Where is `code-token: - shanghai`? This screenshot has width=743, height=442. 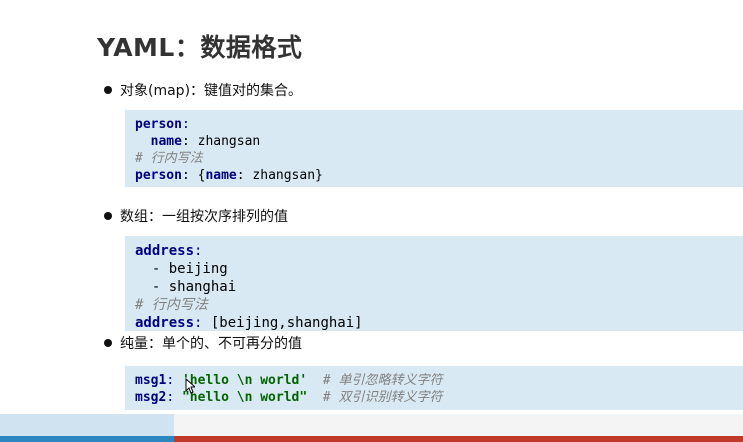
code-token: - shanghai is located at coordinates (186, 287).